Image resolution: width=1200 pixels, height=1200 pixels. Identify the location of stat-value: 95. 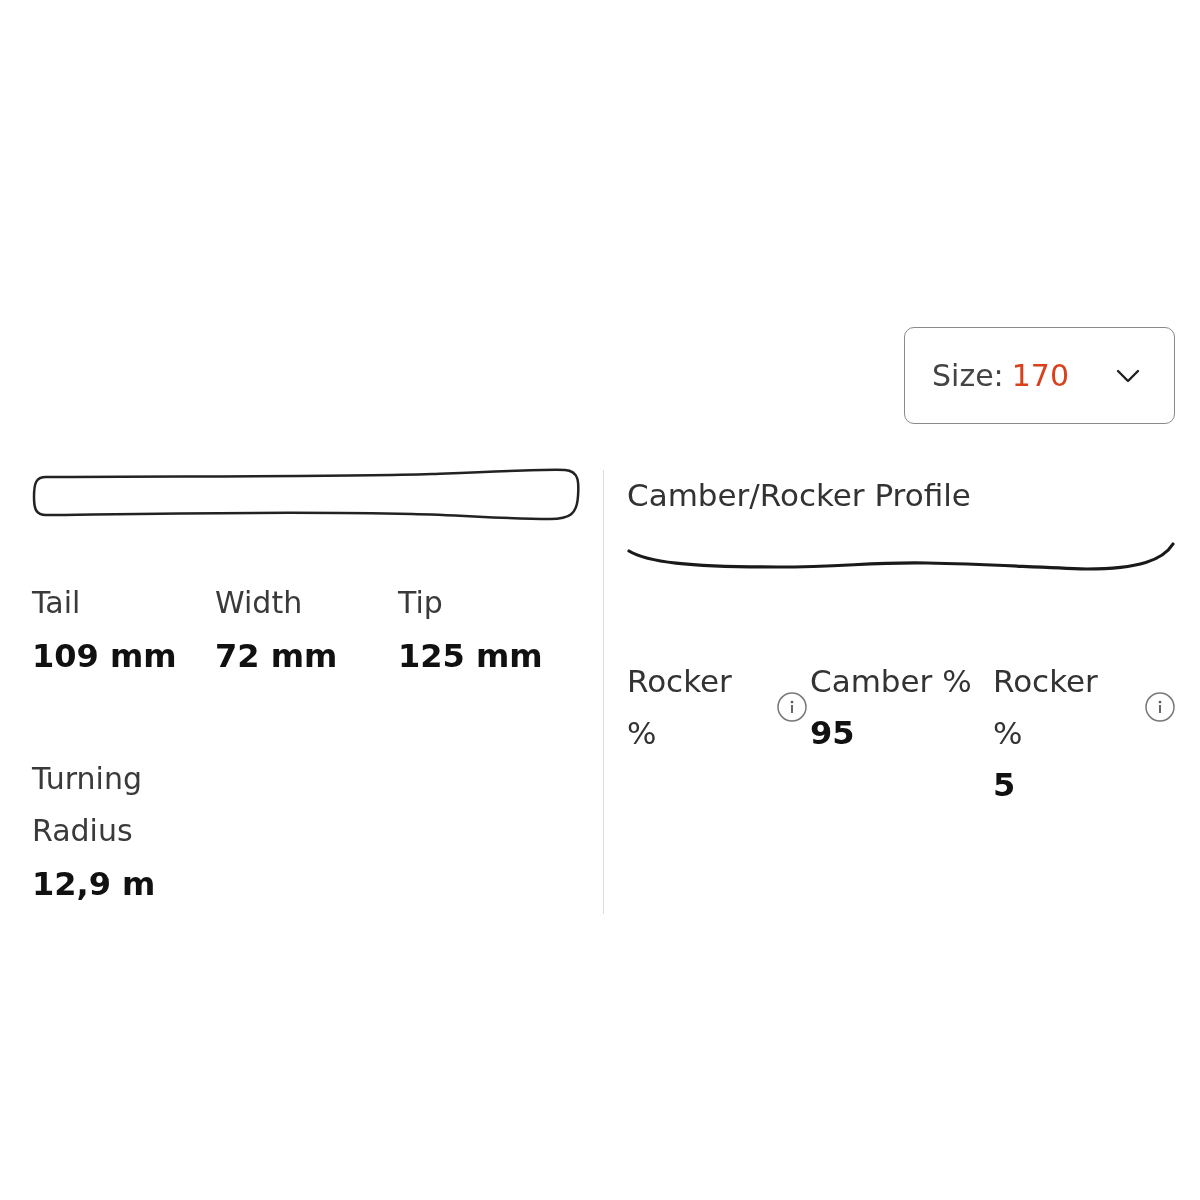
(832, 733).